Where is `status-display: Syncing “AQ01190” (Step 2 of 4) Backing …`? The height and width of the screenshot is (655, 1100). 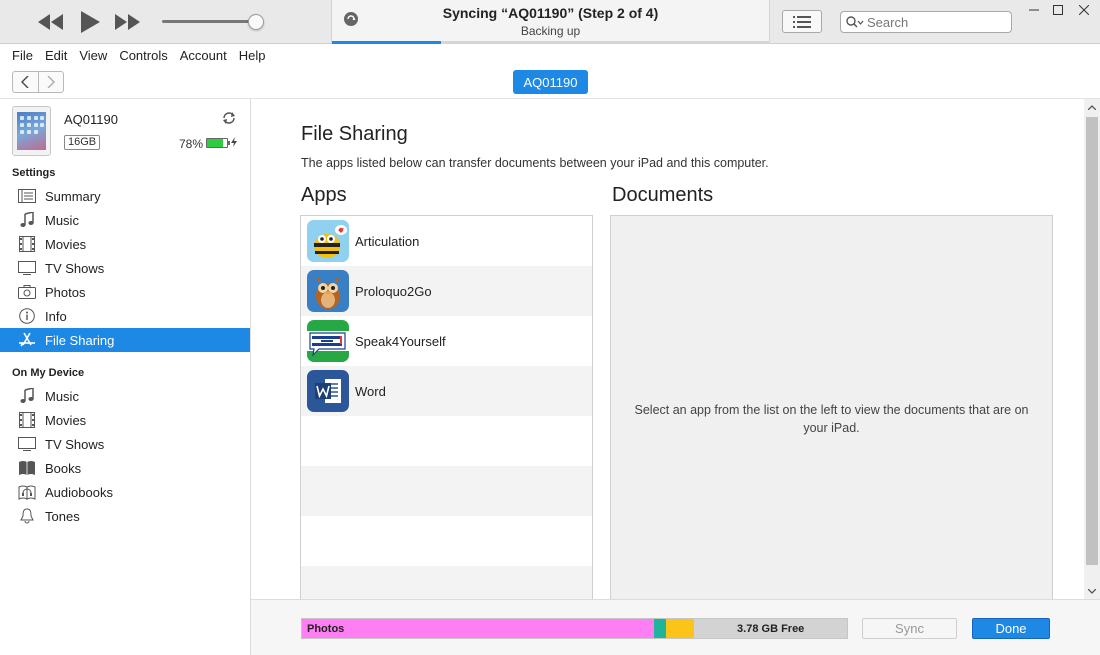 status-display: Syncing “AQ01190” (Step 2 of 4) Backing … is located at coordinates (550, 22).